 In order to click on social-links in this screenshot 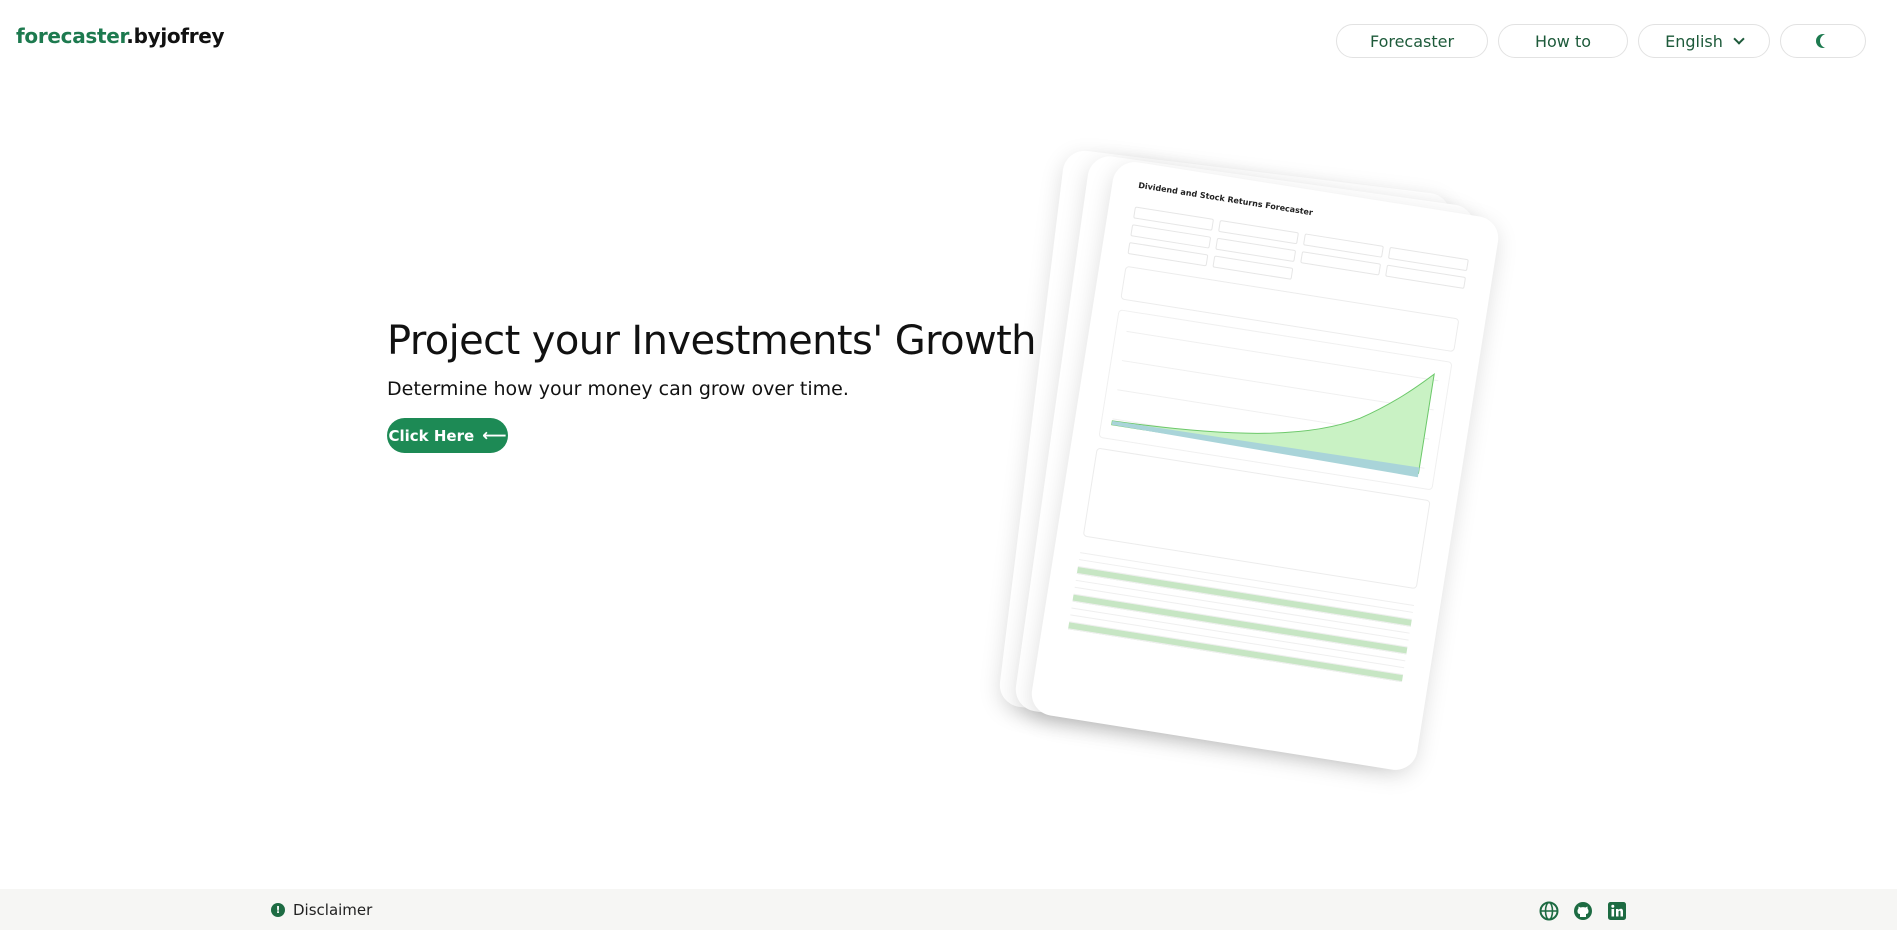, I will do `click(1583, 911)`.